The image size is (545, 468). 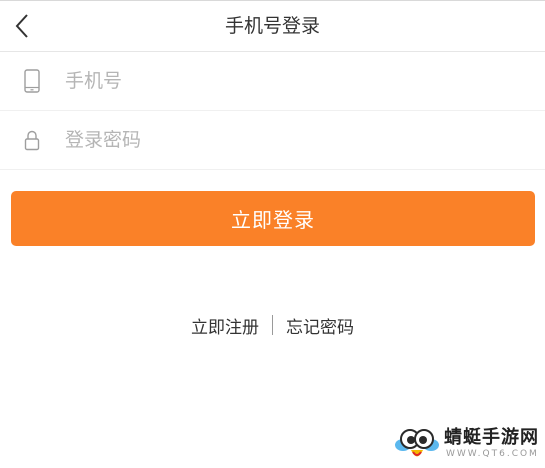 I want to click on site-watermark: 蜻蜓手游网 WWW.QT6.COM, so click(x=466, y=444).